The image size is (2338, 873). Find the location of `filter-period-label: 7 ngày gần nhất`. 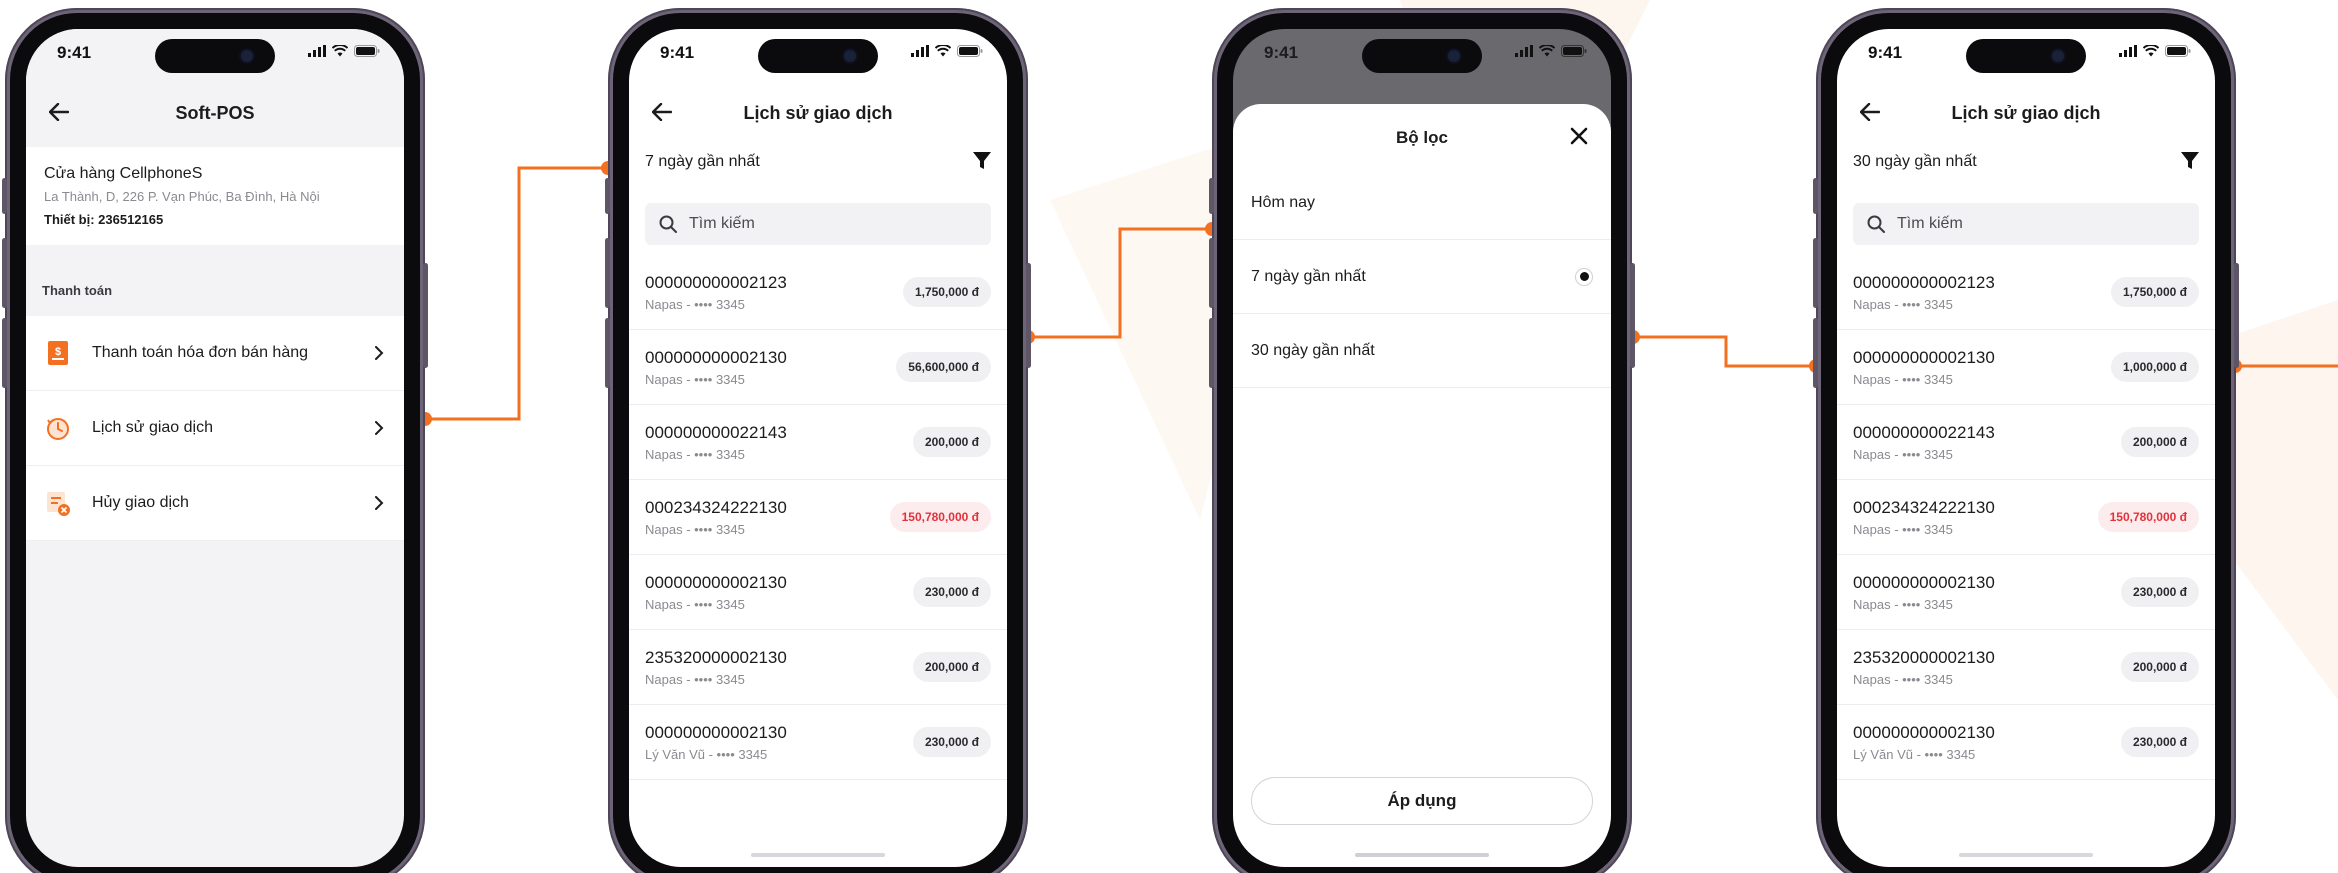

filter-period-label: 7 ngày gần nhất is located at coordinates (702, 161).